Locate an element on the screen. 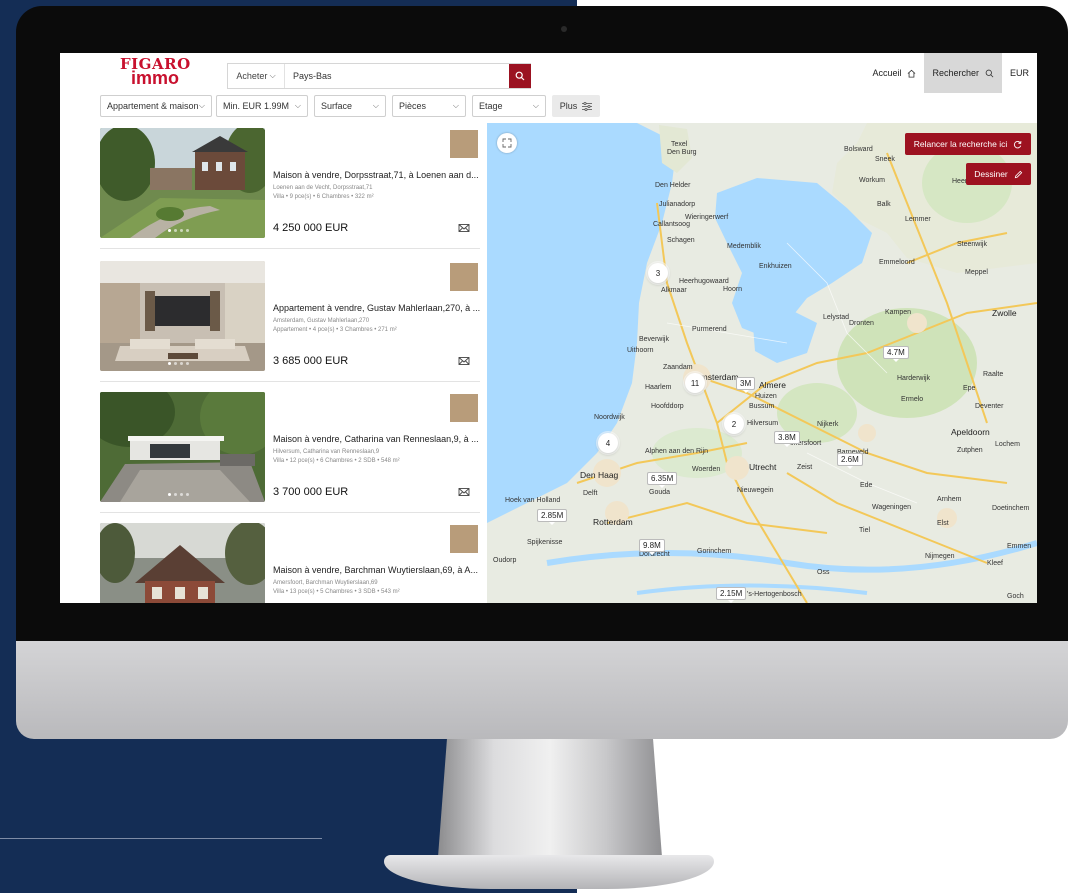 The height and width of the screenshot is (893, 1068). relaunch-search-button: Relancer la recherche ici is located at coordinates (968, 144).